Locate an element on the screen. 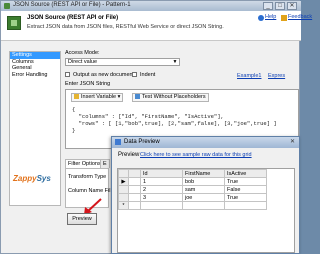 The height and width of the screenshot is (254, 320). cell-id: 3 is located at coordinates (161, 197).